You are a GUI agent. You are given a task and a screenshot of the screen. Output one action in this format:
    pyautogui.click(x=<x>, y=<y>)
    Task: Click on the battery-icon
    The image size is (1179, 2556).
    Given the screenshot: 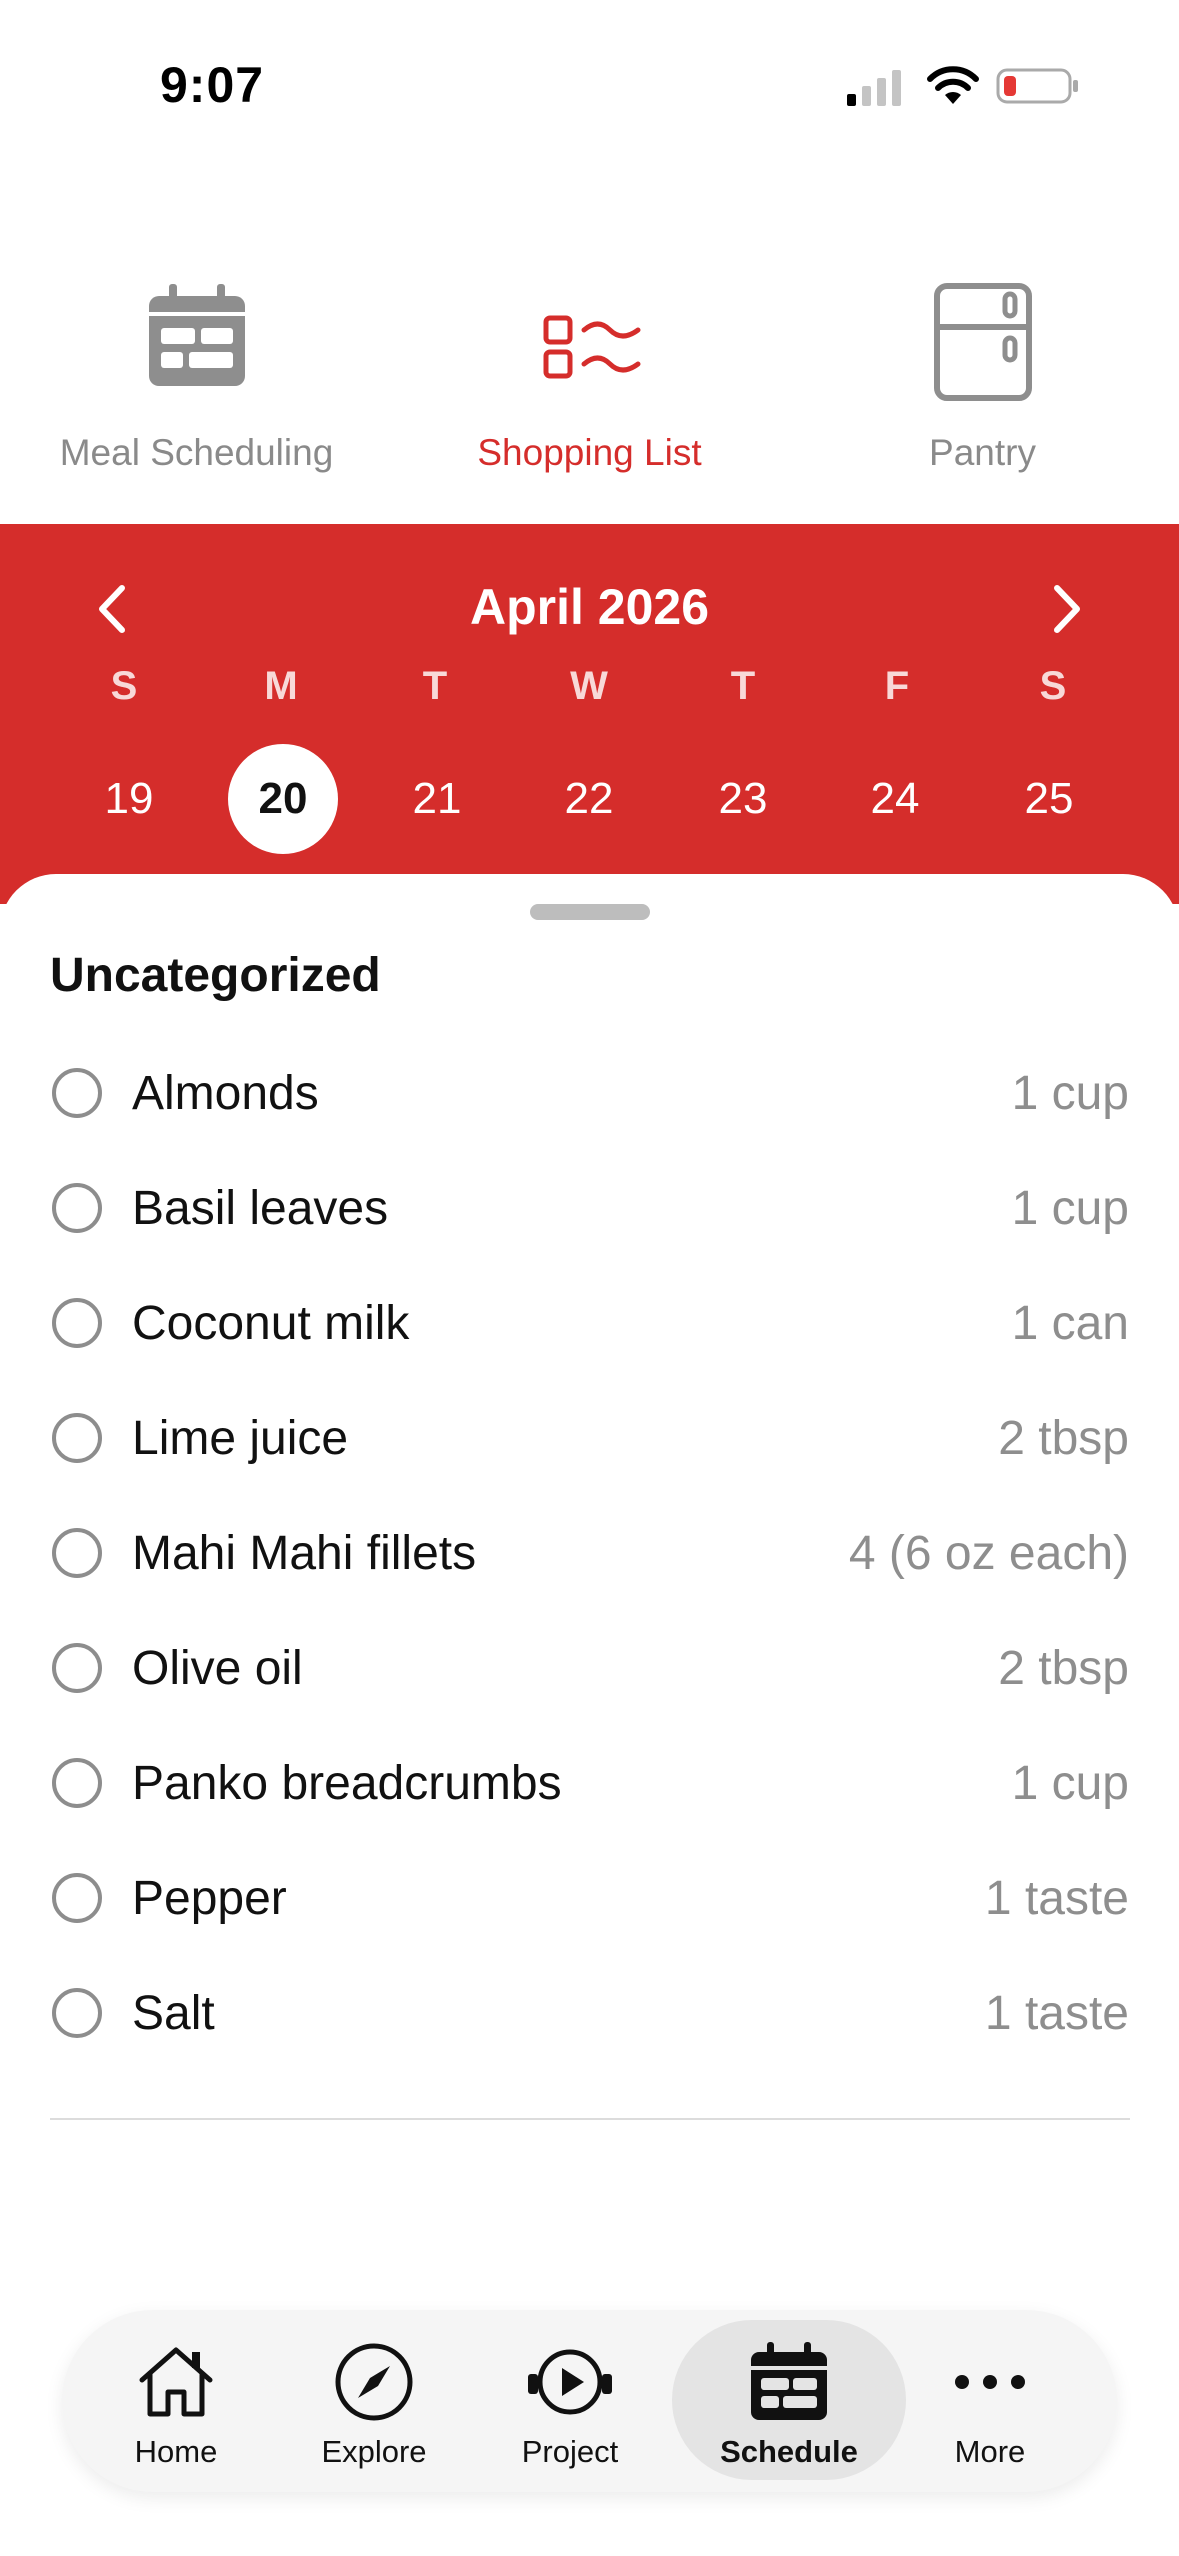 What is the action you would take?
    pyautogui.click(x=1037, y=86)
    